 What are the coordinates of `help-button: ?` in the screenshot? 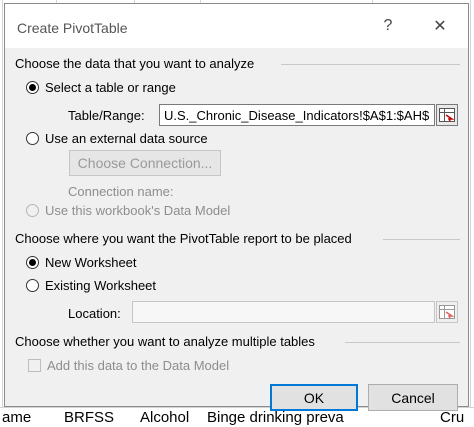 It's located at (388, 26).